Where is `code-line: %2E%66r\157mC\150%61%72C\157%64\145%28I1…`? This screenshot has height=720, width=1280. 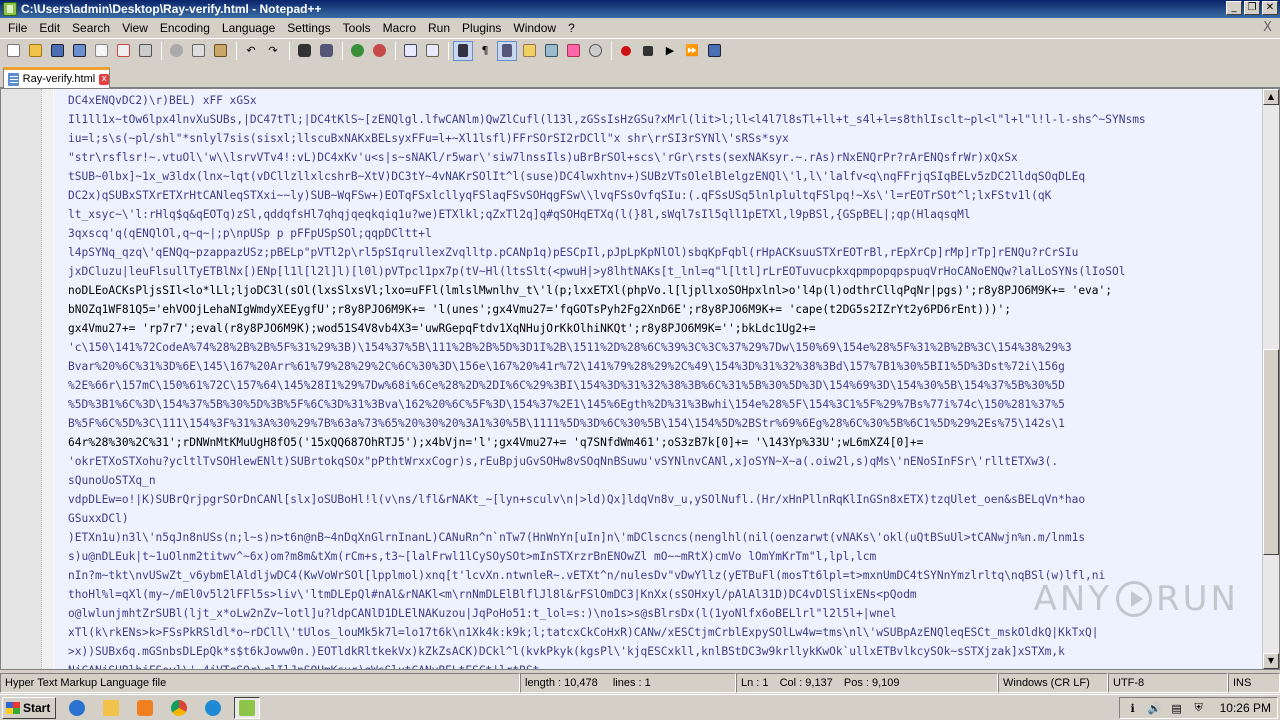 code-line: %2E%66r\157mC\150%61%72C\157%64\145%28I1… is located at coordinates (664, 385).